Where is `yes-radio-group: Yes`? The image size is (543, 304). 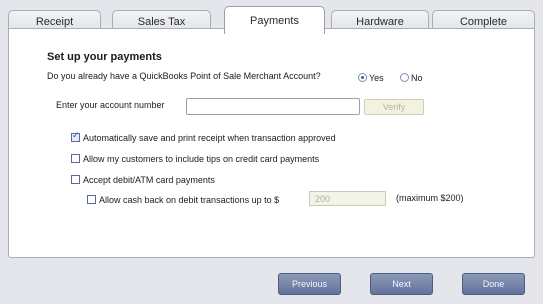 yes-radio-group: Yes is located at coordinates (371, 78).